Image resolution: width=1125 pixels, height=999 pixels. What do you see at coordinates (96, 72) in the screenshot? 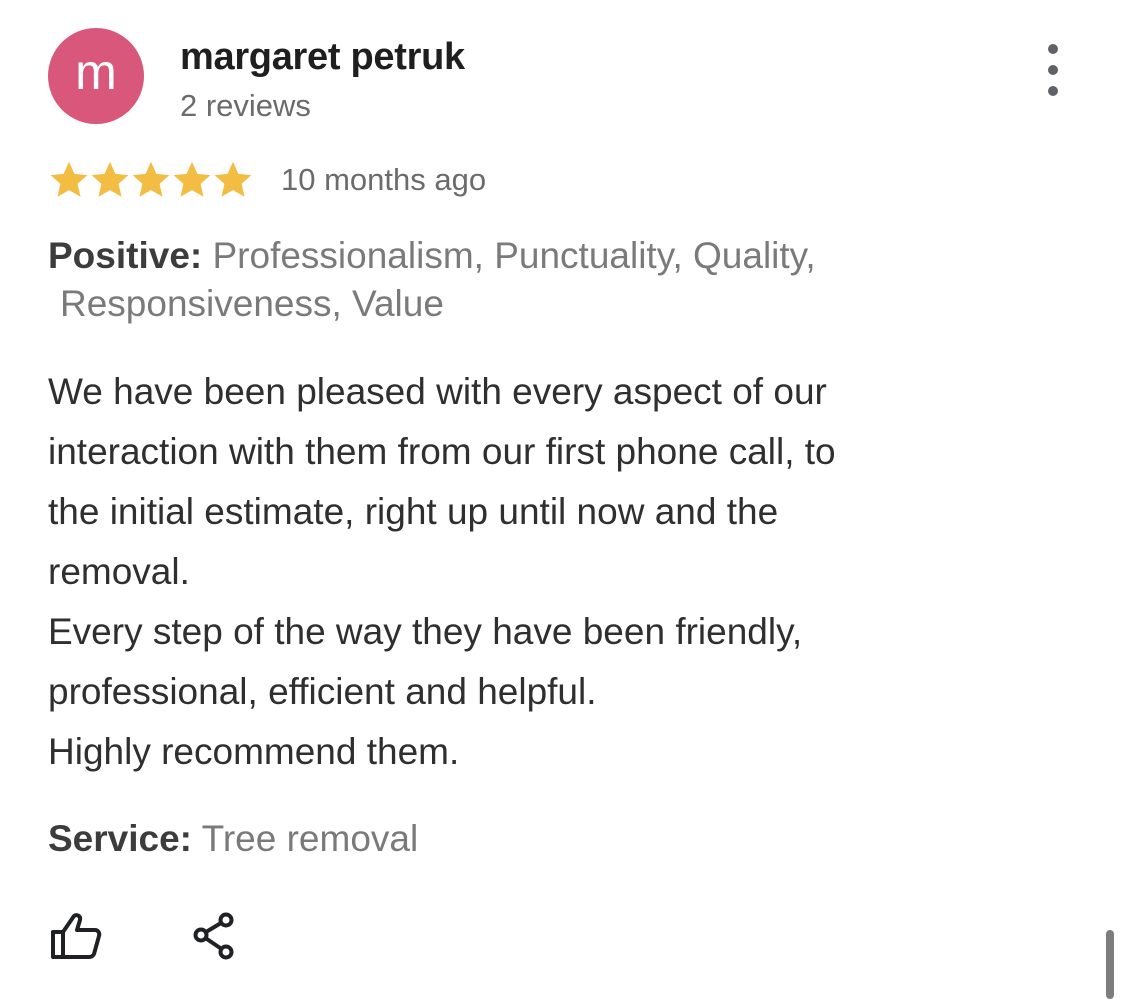
I see `avatar-letter: m` at bounding box center [96, 72].